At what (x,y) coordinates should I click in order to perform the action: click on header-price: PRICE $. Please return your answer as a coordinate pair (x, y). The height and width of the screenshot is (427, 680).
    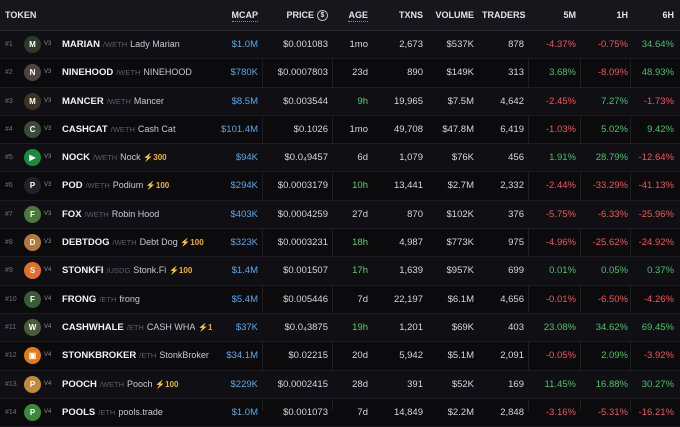
    Looking at the image, I should click on (297, 15).